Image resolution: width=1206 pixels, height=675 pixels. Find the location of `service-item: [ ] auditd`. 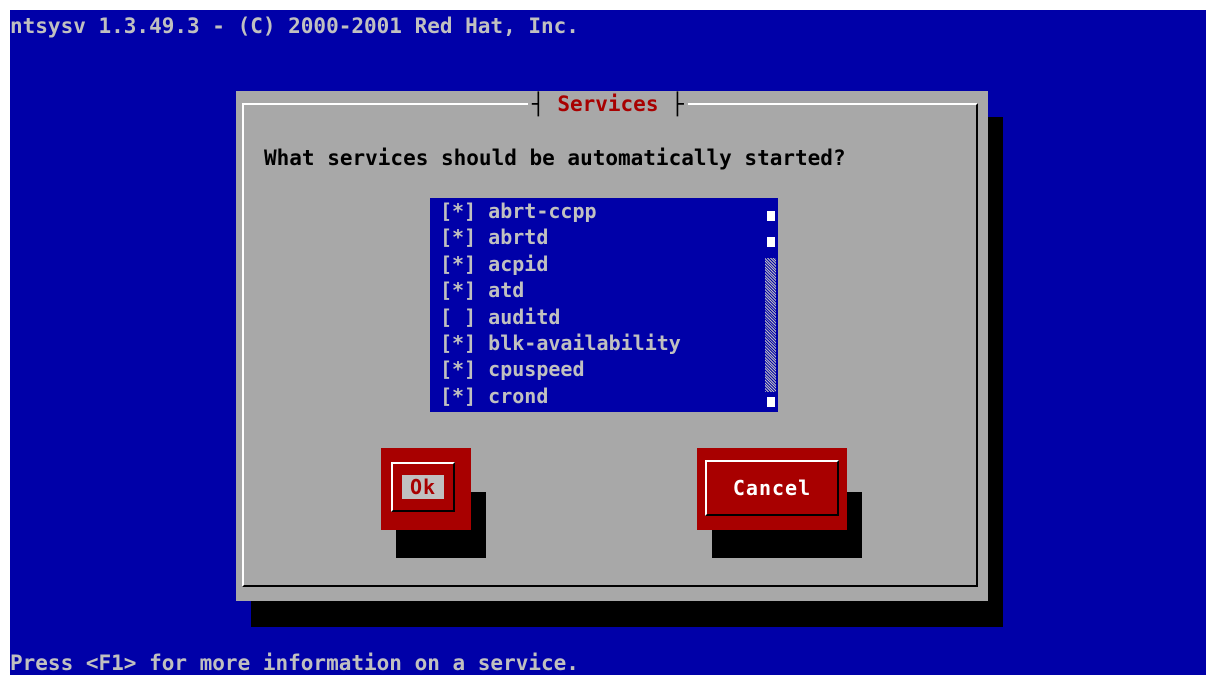

service-item: [ ] auditd is located at coordinates (500, 317).